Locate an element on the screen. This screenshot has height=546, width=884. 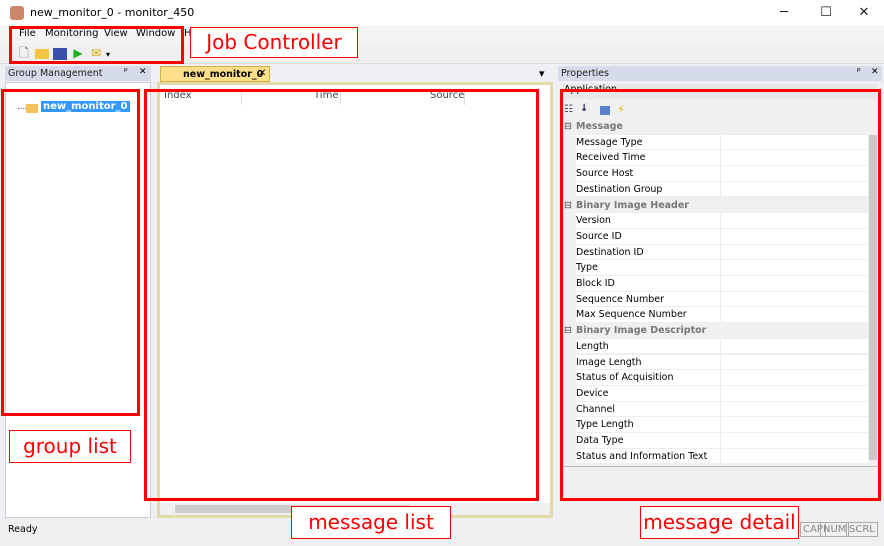
scrl-indicator: SCRL is located at coordinates (862, 529).